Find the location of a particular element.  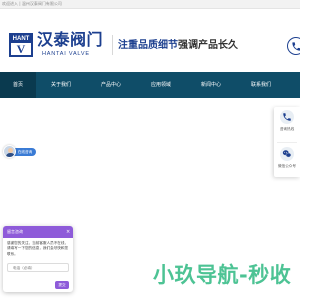

header-phone-icon is located at coordinates (293, 46).